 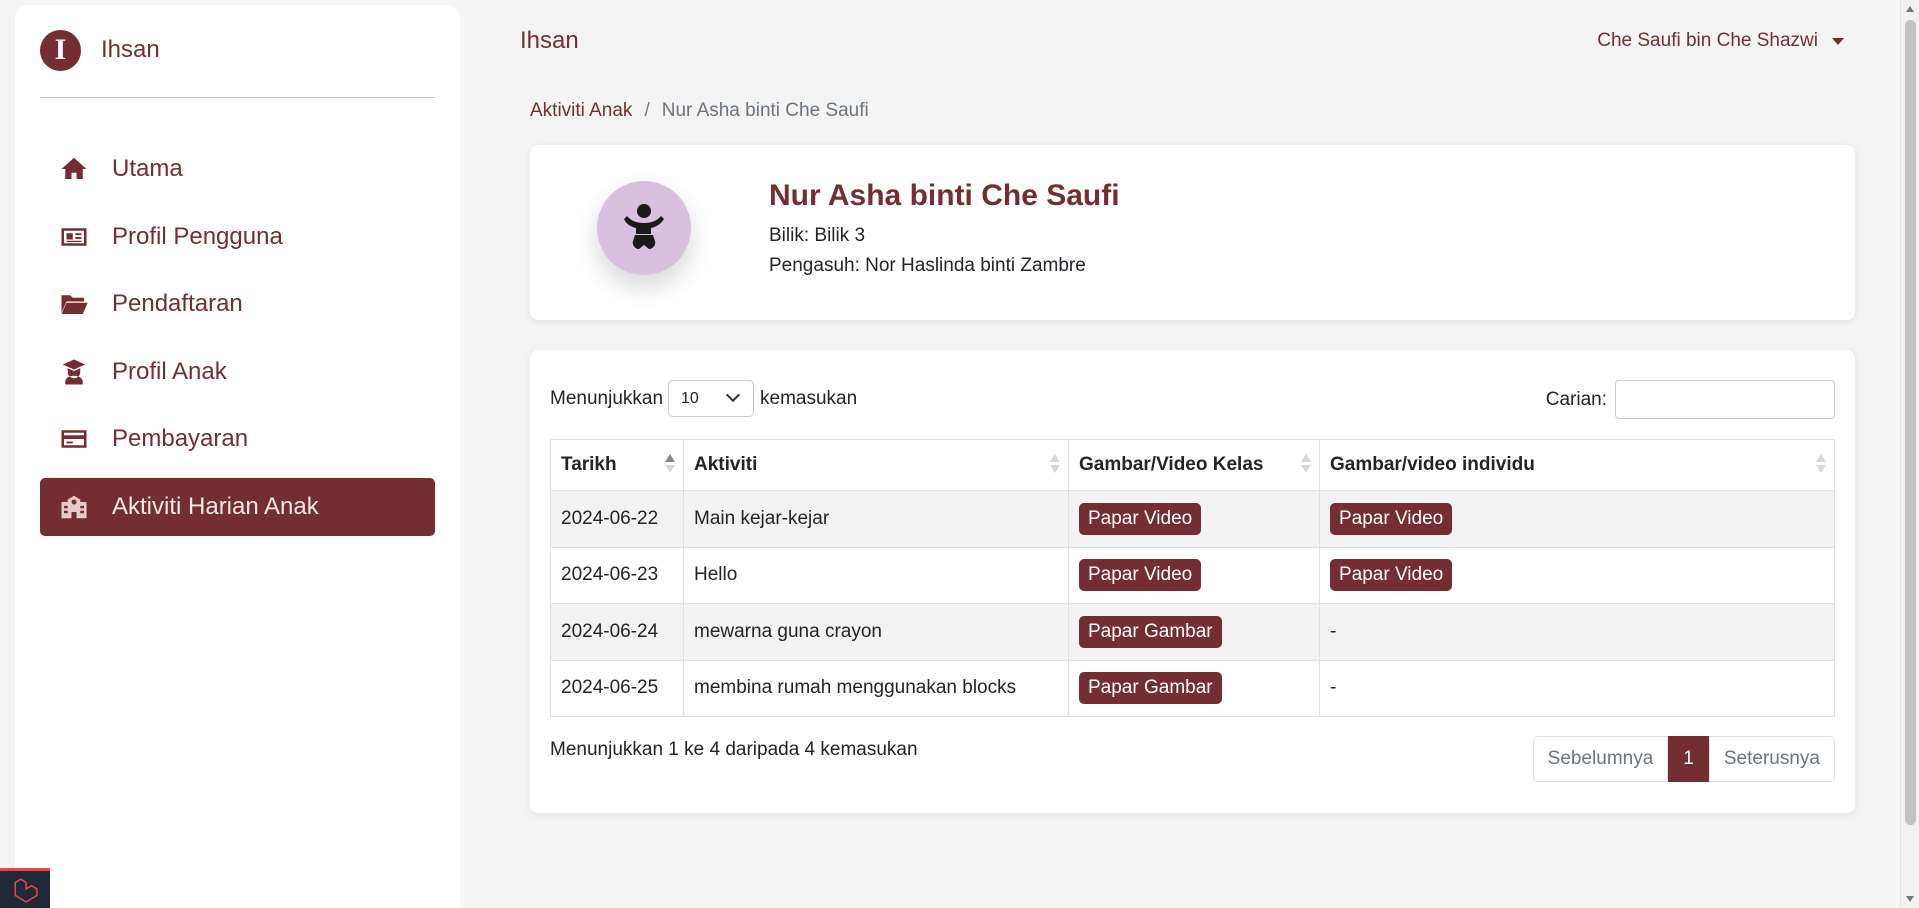 I want to click on table-info: Menunjukkan 1 ke 4 daripada 4 kemasukan, so click(x=734, y=749).